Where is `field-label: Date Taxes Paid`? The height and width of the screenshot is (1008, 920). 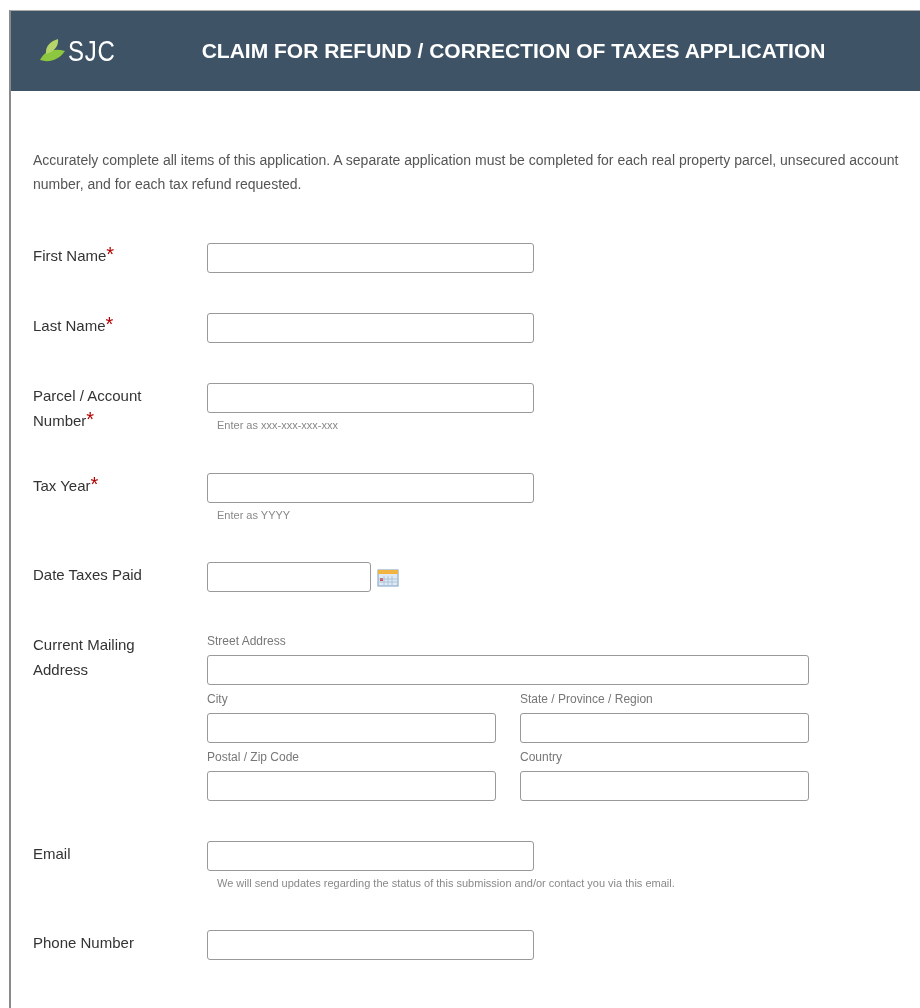
field-label: Date Taxes Paid is located at coordinates (88, 575).